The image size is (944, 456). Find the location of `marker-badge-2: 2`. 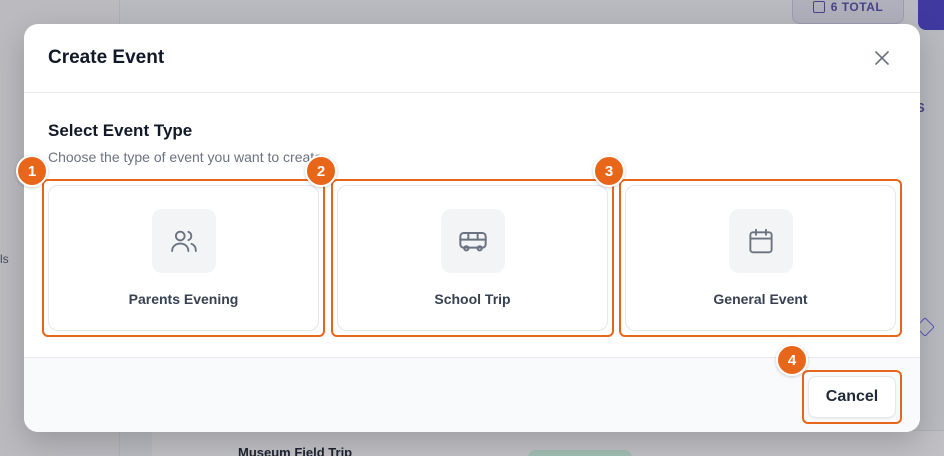

marker-badge-2: 2 is located at coordinates (321, 171).